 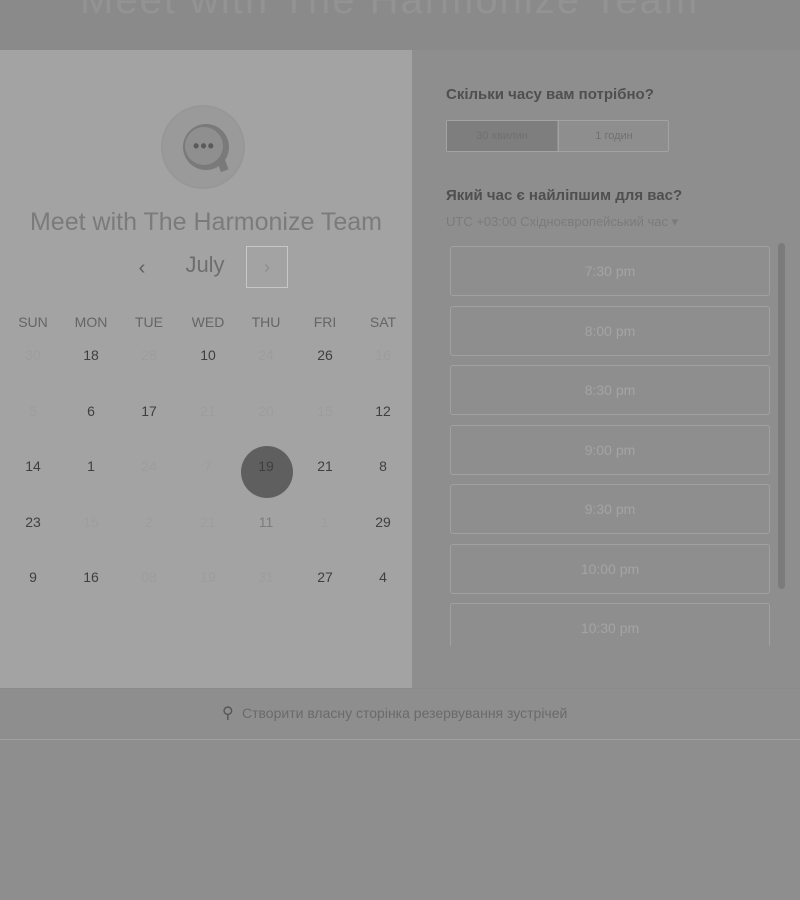 What do you see at coordinates (33, 466) in the screenshot?
I see `date-cell: 14` at bounding box center [33, 466].